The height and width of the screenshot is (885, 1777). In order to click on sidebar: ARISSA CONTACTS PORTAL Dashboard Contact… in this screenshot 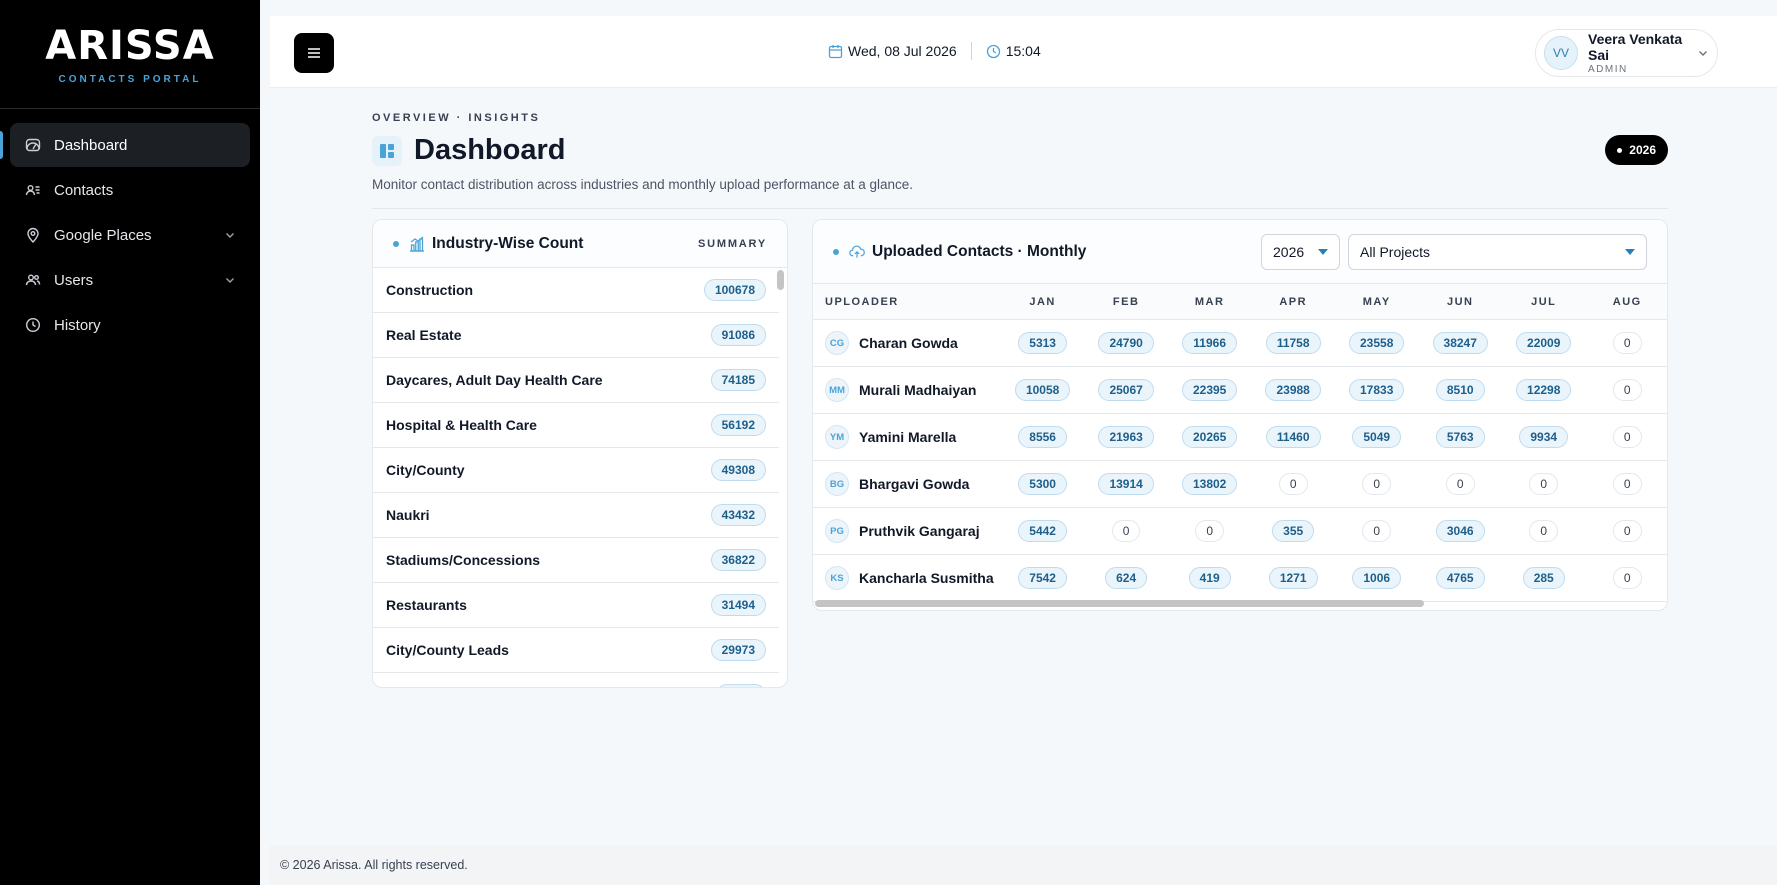, I will do `click(130, 442)`.